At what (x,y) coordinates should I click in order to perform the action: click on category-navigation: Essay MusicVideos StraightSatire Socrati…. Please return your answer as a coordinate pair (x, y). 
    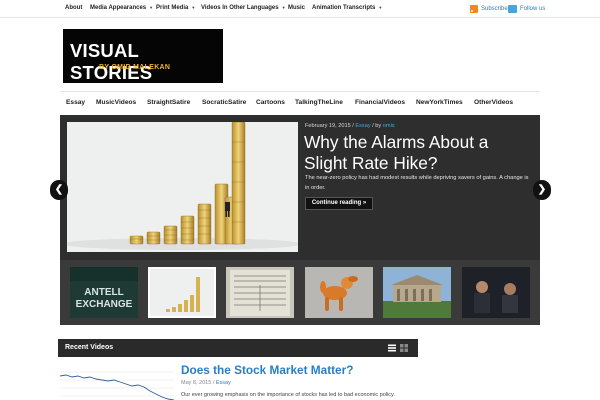
    Looking at the image, I should click on (300, 103).